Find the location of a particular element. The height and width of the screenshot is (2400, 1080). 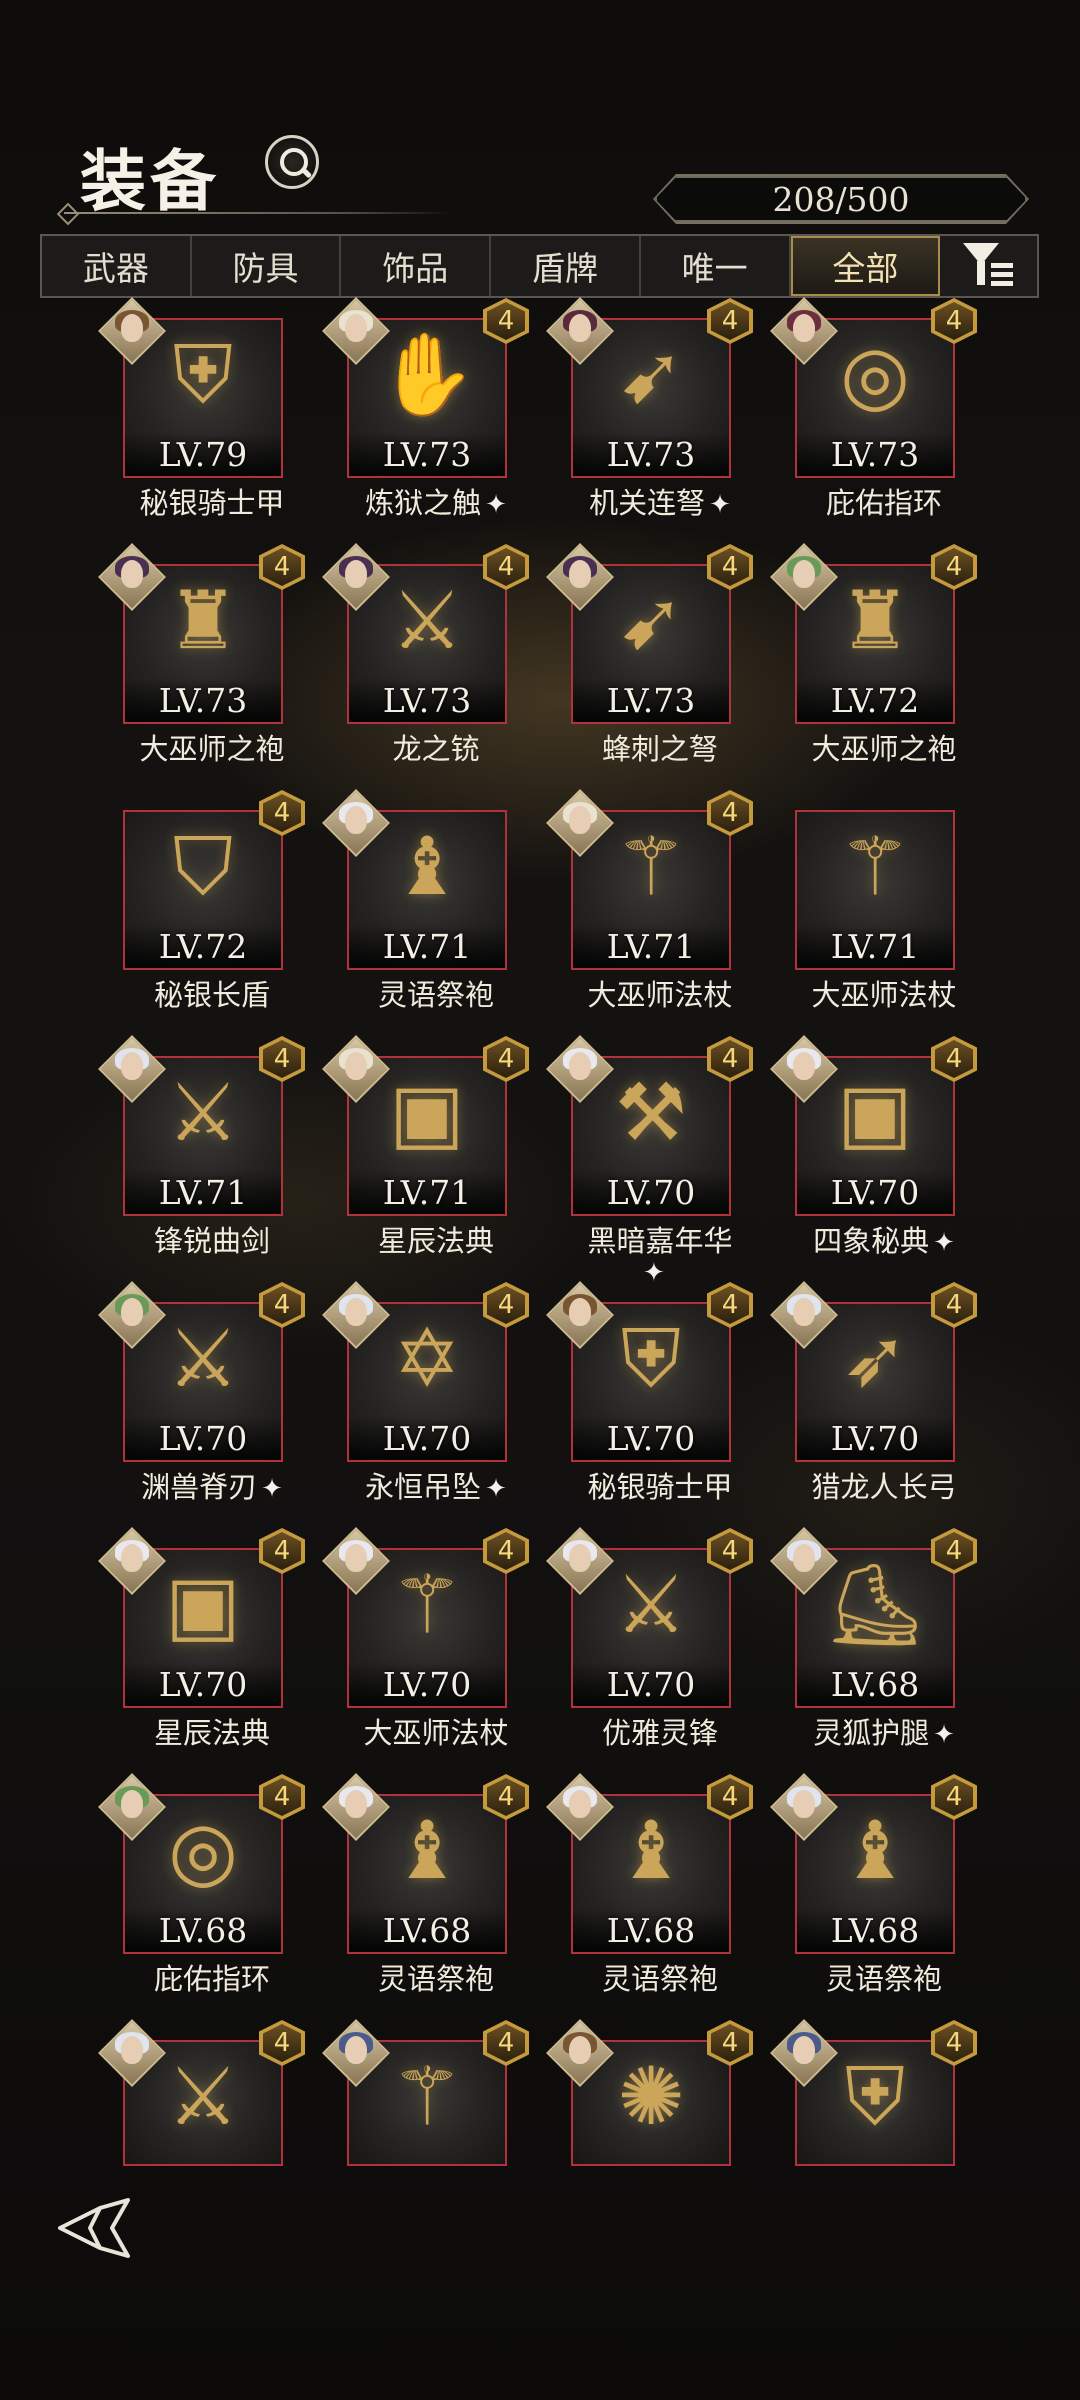

item-card: ▣ LV.71 4 星辰法典 is located at coordinates (435, 1147).